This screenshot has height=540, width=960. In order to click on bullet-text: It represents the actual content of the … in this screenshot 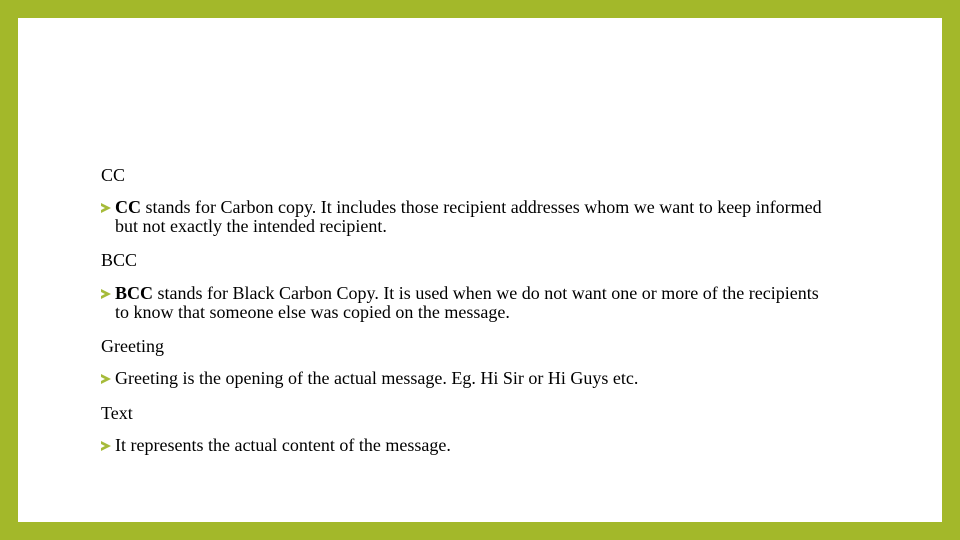, I will do `click(283, 445)`.